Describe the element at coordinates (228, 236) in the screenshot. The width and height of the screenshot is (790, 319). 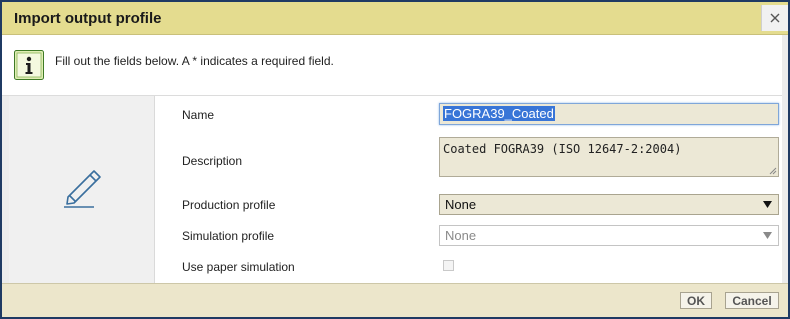
I see `simulation-profile-label: Simulation profile` at that location.